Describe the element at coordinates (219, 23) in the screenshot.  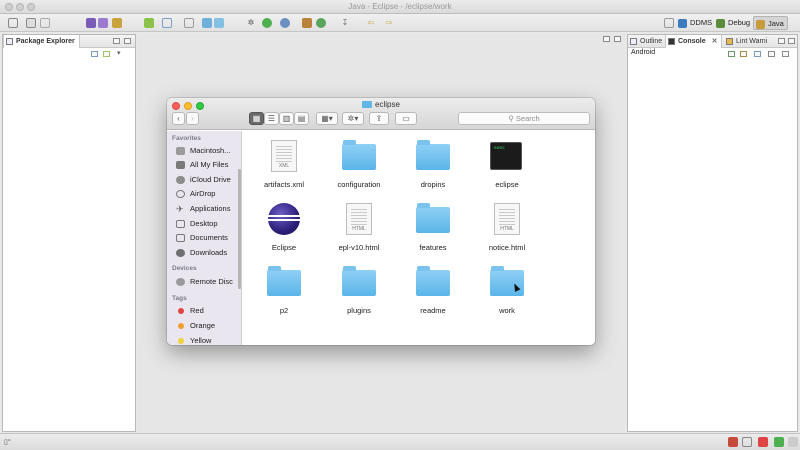
I see `toggle-block-icon` at that location.